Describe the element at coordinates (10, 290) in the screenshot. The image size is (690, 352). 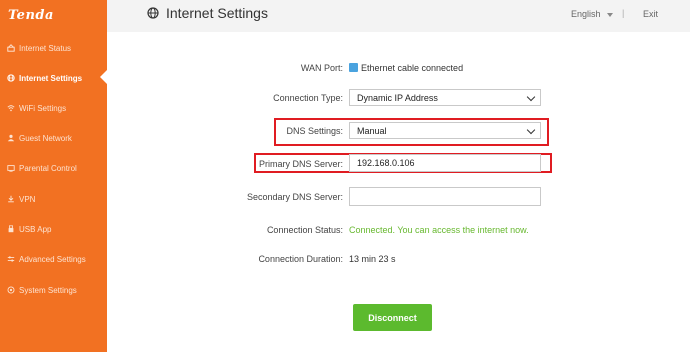
I see `gear-icon` at that location.